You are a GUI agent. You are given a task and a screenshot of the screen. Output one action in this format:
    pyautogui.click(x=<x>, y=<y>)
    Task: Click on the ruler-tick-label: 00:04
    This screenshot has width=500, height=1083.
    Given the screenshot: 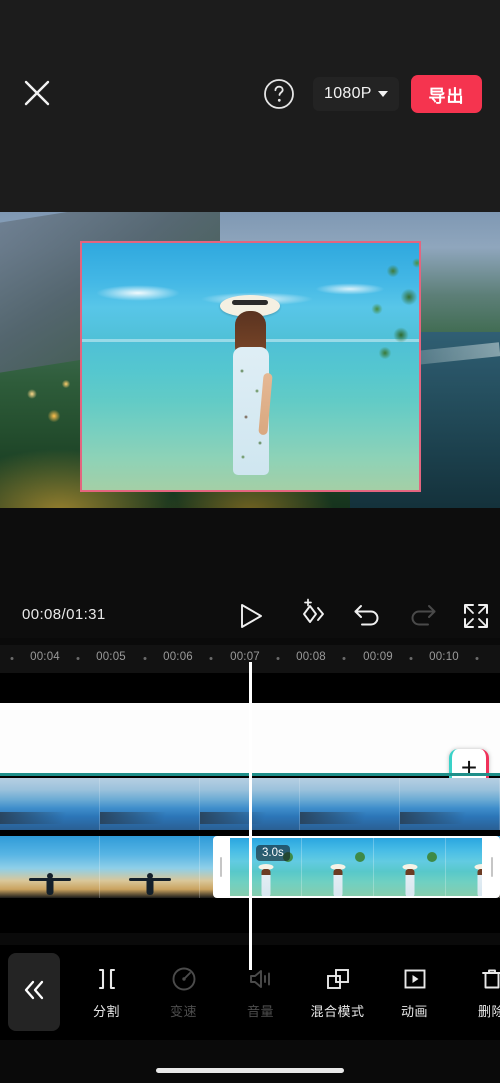 What is the action you would take?
    pyautogui.click(x=45, y=657)
    